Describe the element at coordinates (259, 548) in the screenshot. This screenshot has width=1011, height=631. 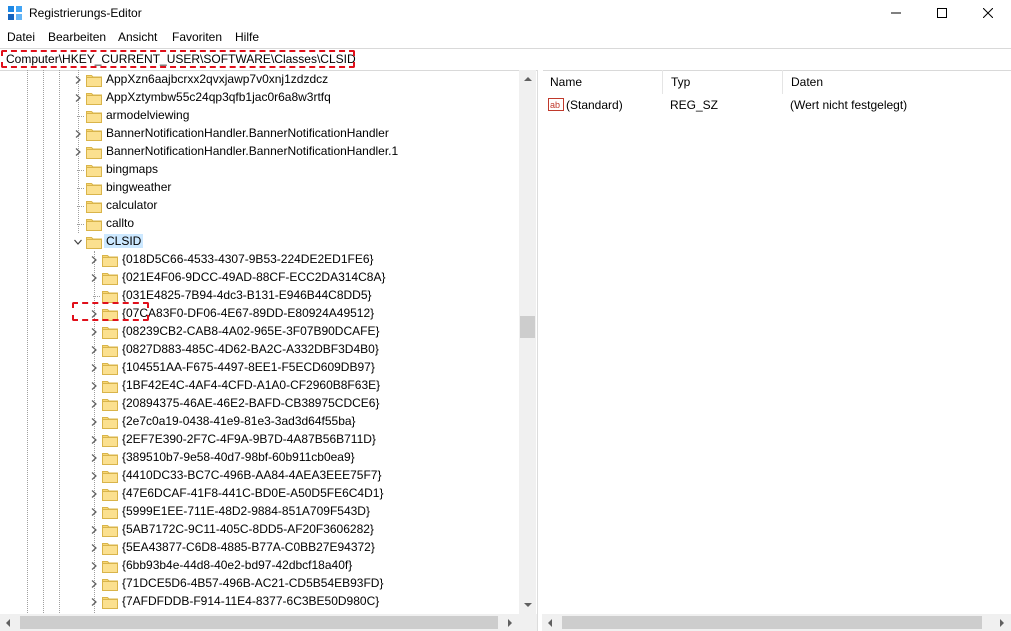
I see `tree-subkey: {5EA43877-C6D8-4885-B77A-C0BB27E94372}` at that location.